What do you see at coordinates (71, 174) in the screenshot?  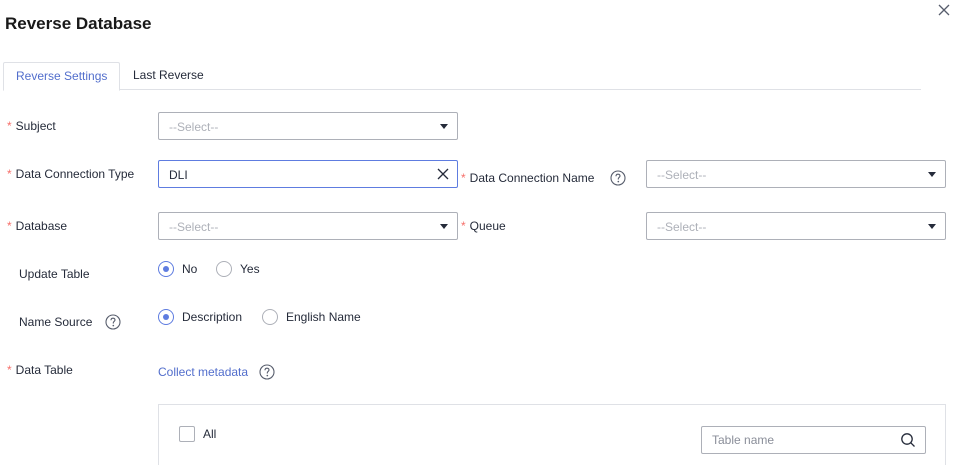 I see `data-connection-type-label: * Data Connection Type` at bounding box center [71, 174].